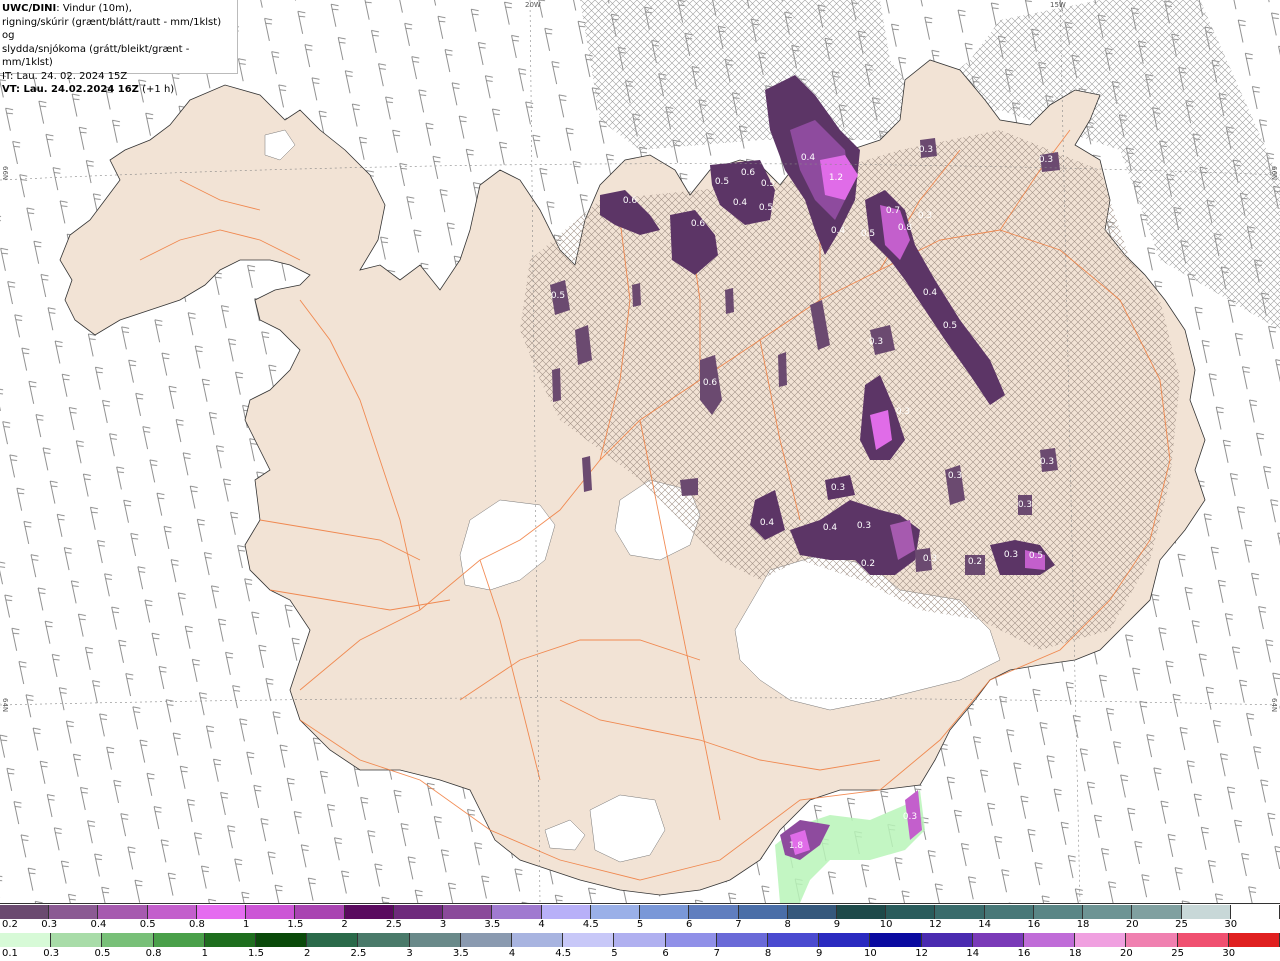 The width and height of the screenshot is (1280, 961). Describe the element at coordinates (10, 953) in the screenshot. I see `legend-rain-label: 0.1` at that location.